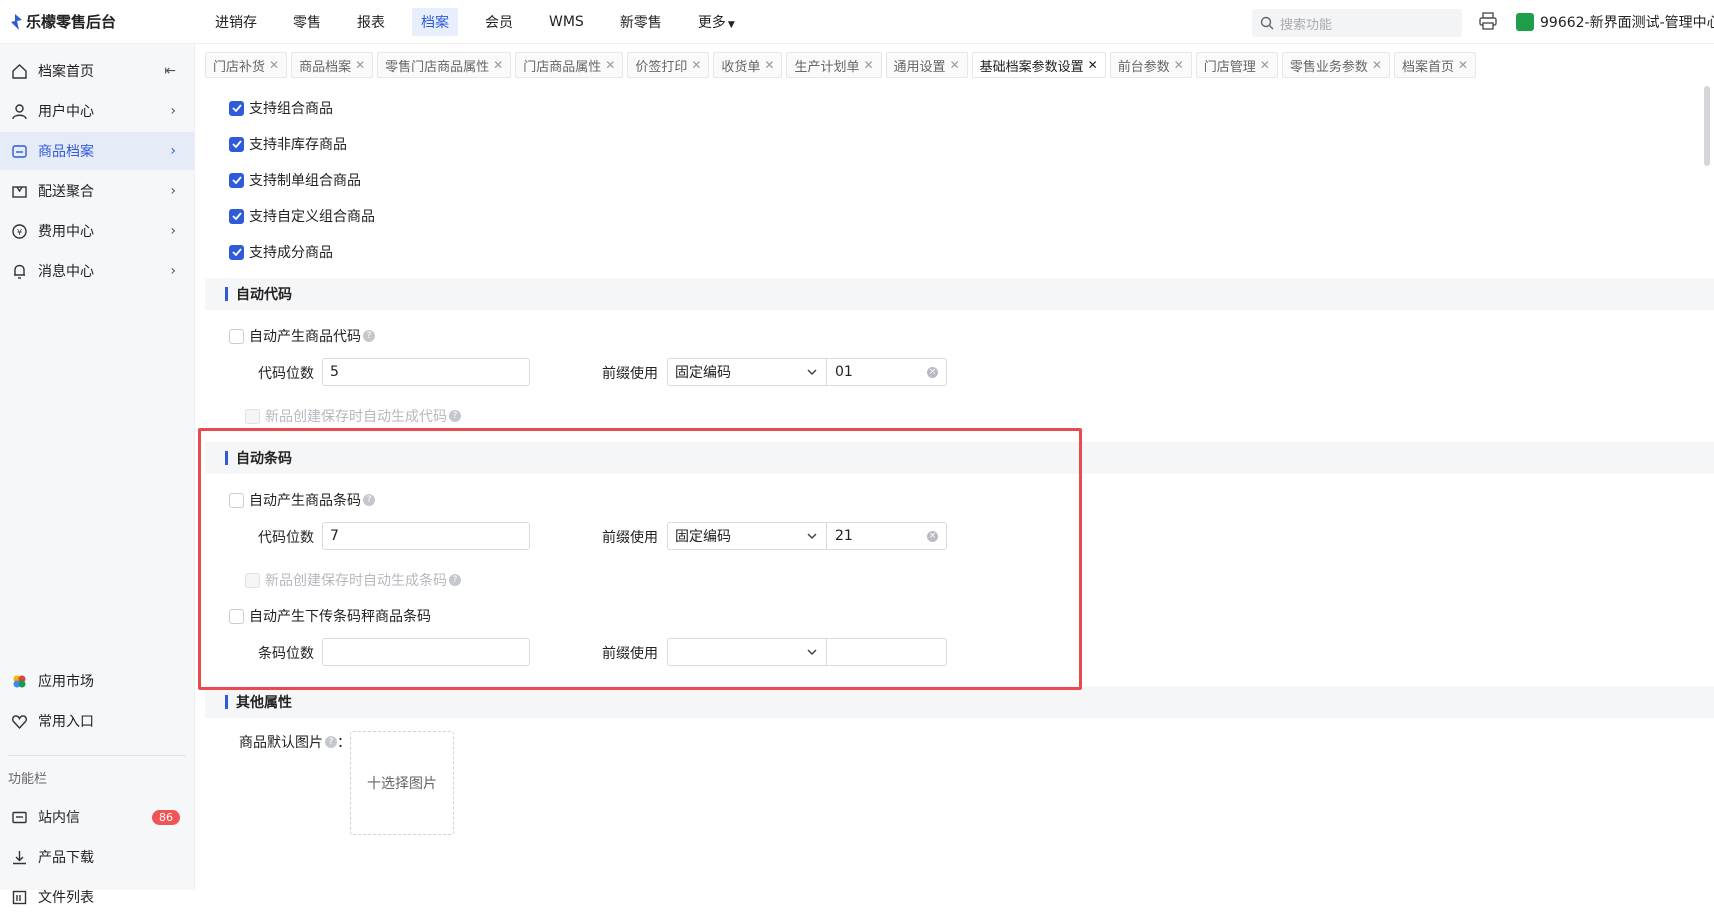 The image size is (1714, 916). I want to click on prefix-type-value: 固定编码, so click(703, 537).